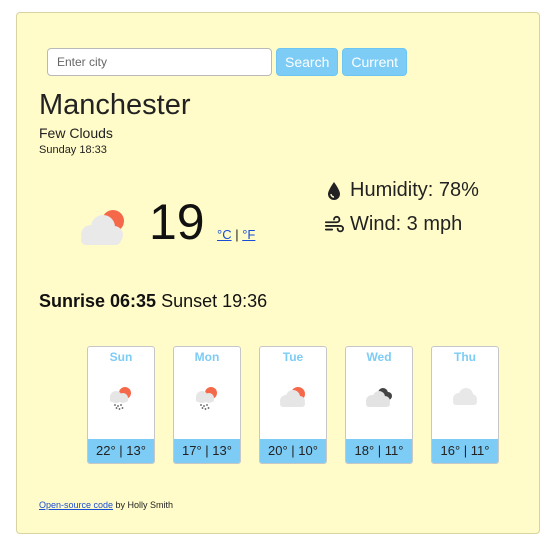 This screenshot has height=560, width=560. I want to click on forecast-day: Sun 22° | 13°, so click(121, 405).